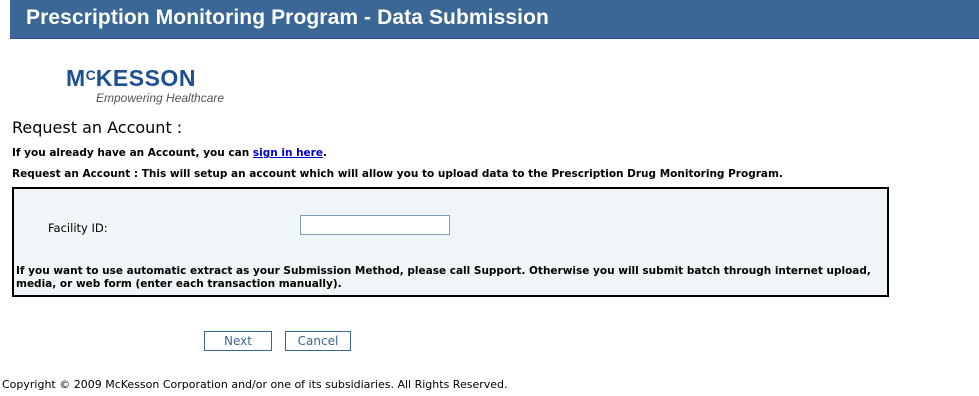 The image size is (979, 396). Describe the element at coordinates (90, 75) in the screenshot. I see `logo-superscript: C` at that location.